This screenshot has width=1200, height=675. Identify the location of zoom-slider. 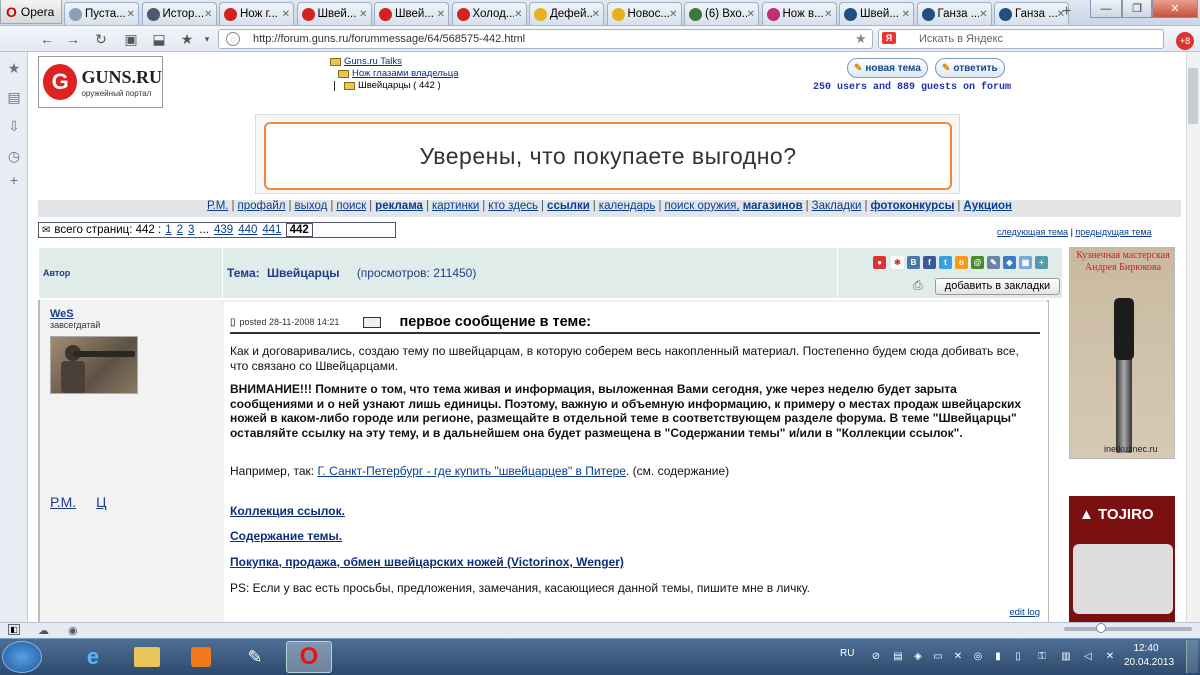
(1128, 629).